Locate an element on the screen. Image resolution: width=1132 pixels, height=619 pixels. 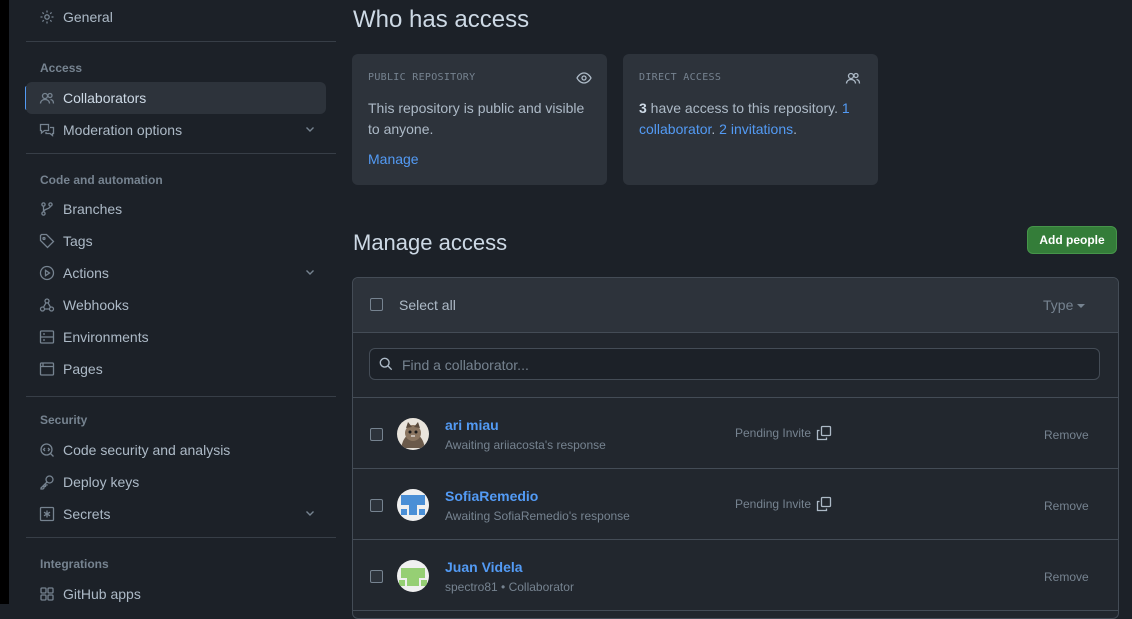
period: . is located at coordinates (795, 129).